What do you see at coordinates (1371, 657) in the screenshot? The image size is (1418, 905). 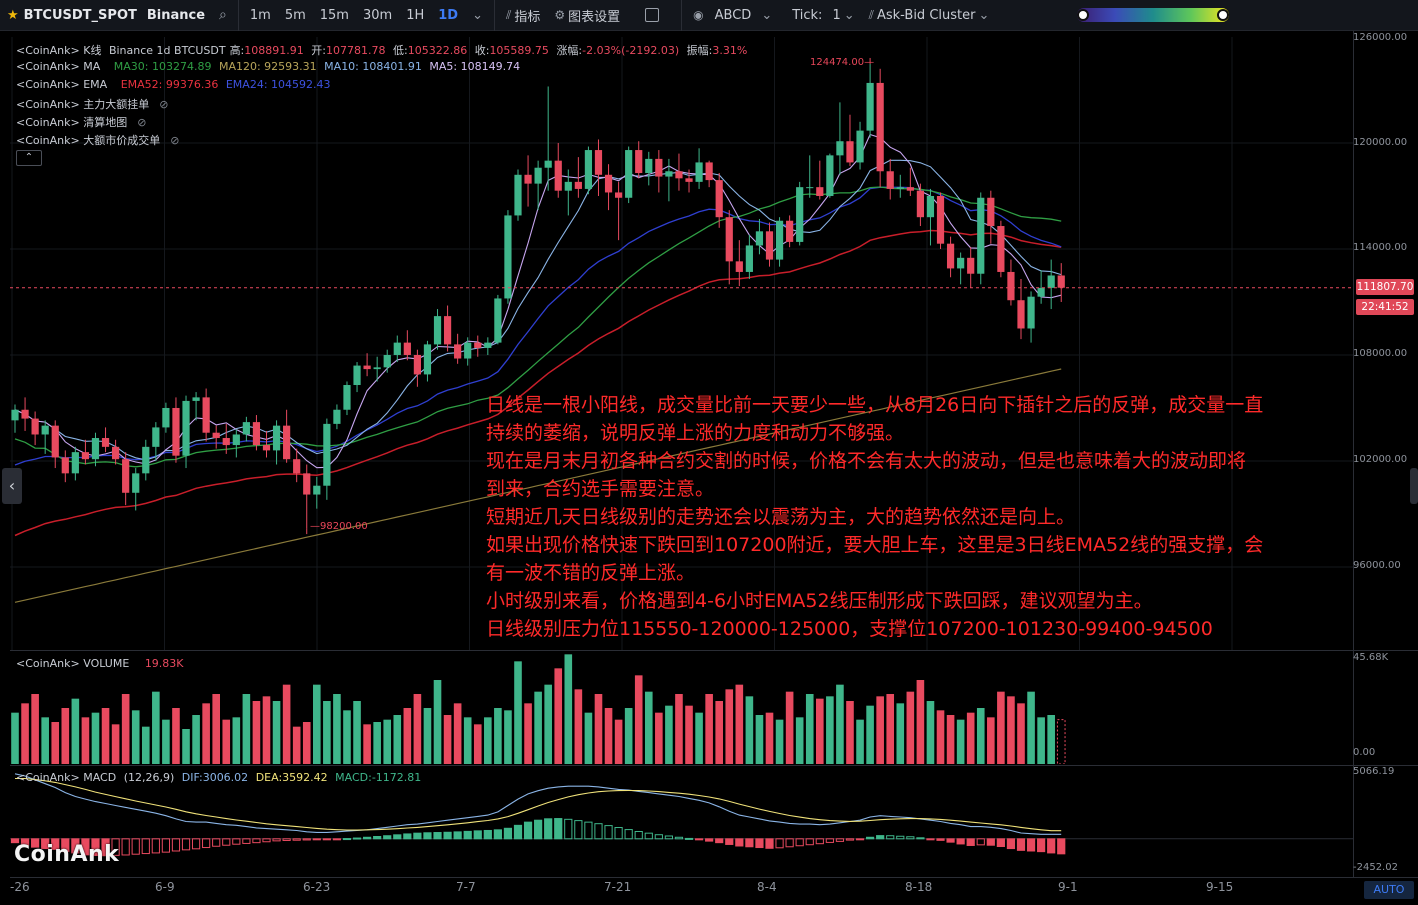 I see `volume-tick: 45.68K` at bounding box center [1371, 657].